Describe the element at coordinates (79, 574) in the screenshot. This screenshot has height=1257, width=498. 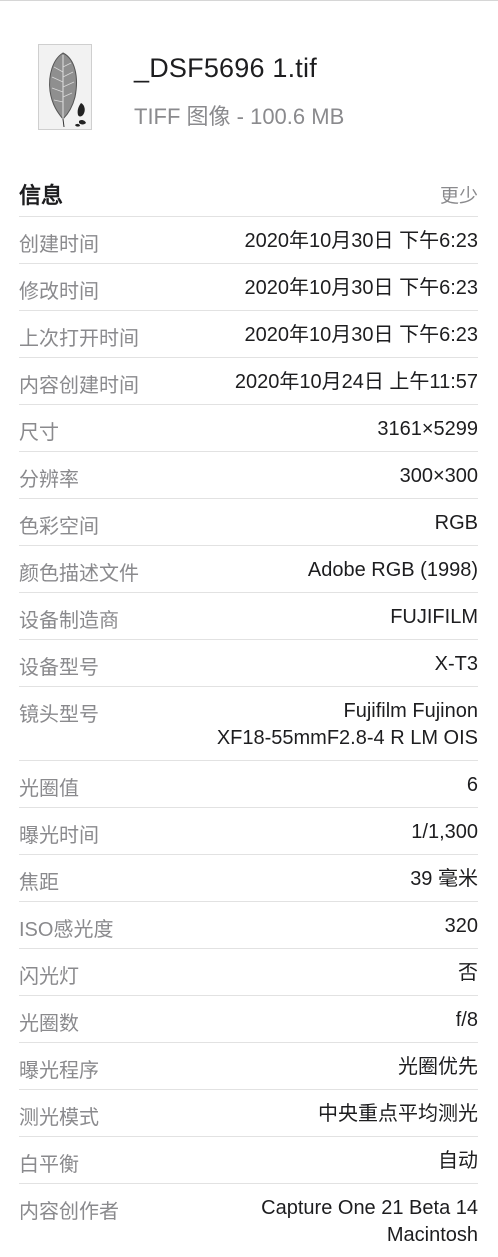
I see `row-label: 颜色描述文件` at that location.